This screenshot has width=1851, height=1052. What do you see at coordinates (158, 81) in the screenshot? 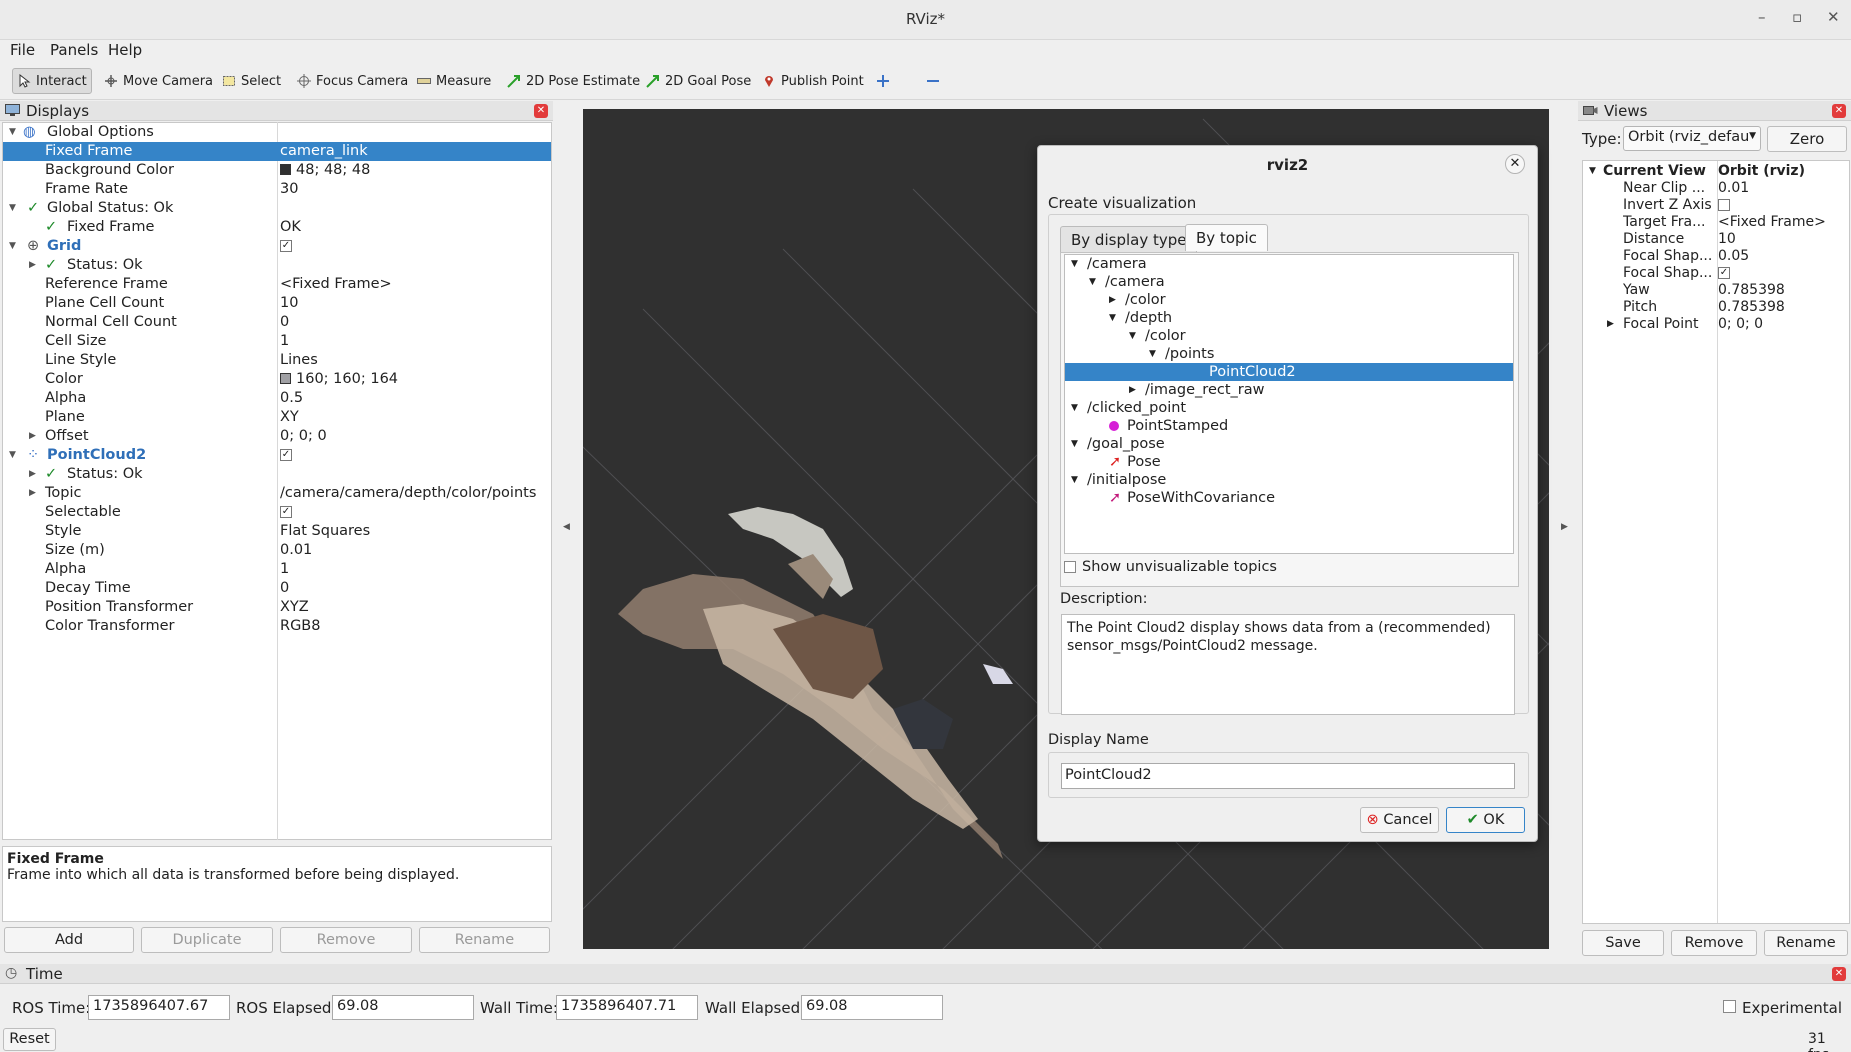
I see `tool-move-camera: Move Camera` at bounding box center [158, 81].